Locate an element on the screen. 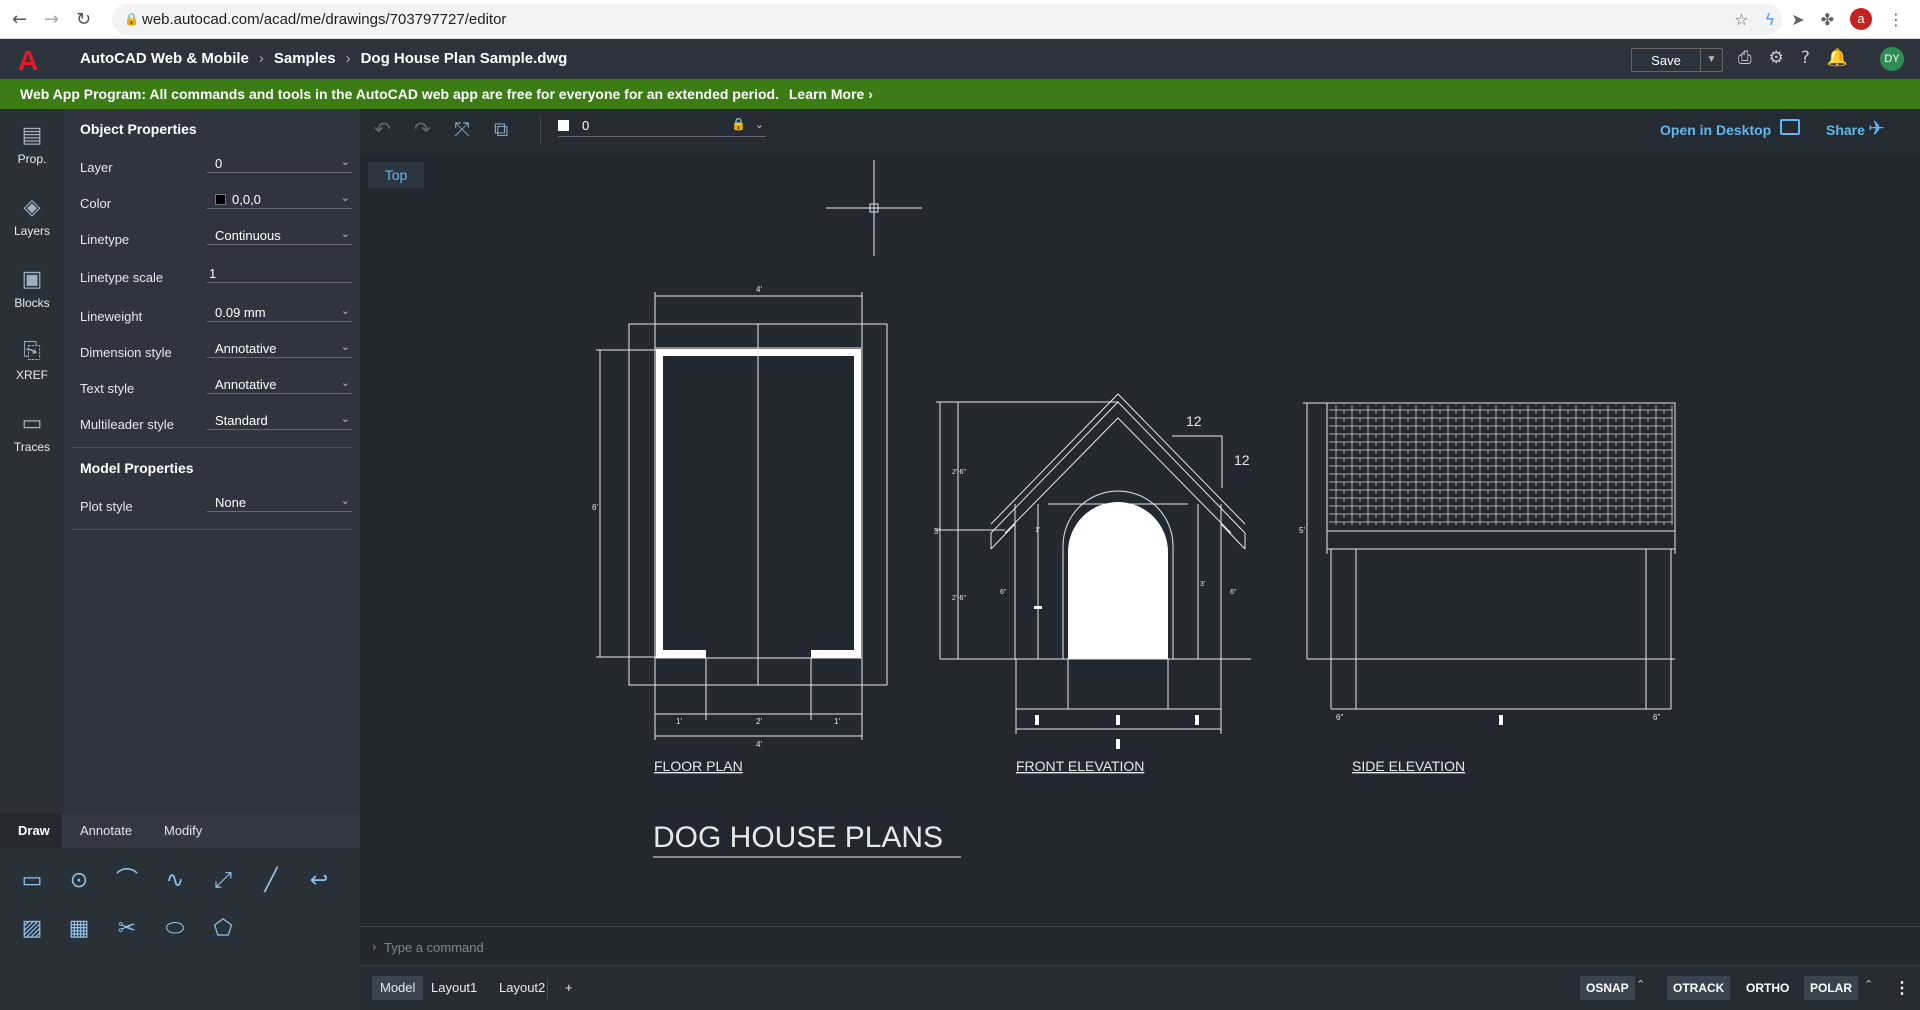 Image resolution: width=1920 pixels, height=1010 pixels. bell-icon: 🔔 is located at coordinates (1837, 58).